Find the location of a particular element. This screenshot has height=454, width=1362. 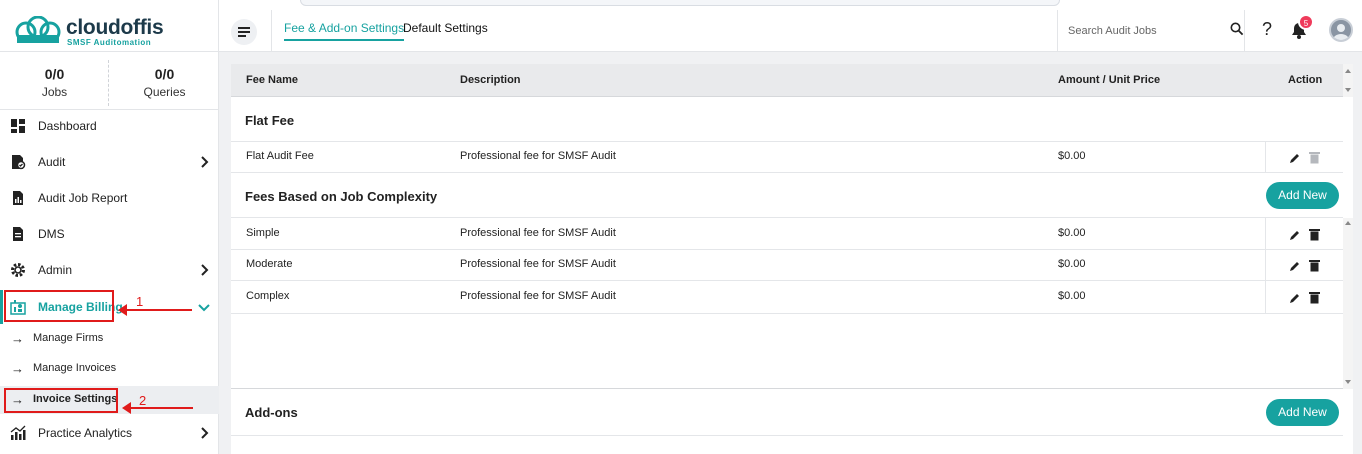

logo: cloudoffis SMSF Auditomation is located at coordinates (114, 31).